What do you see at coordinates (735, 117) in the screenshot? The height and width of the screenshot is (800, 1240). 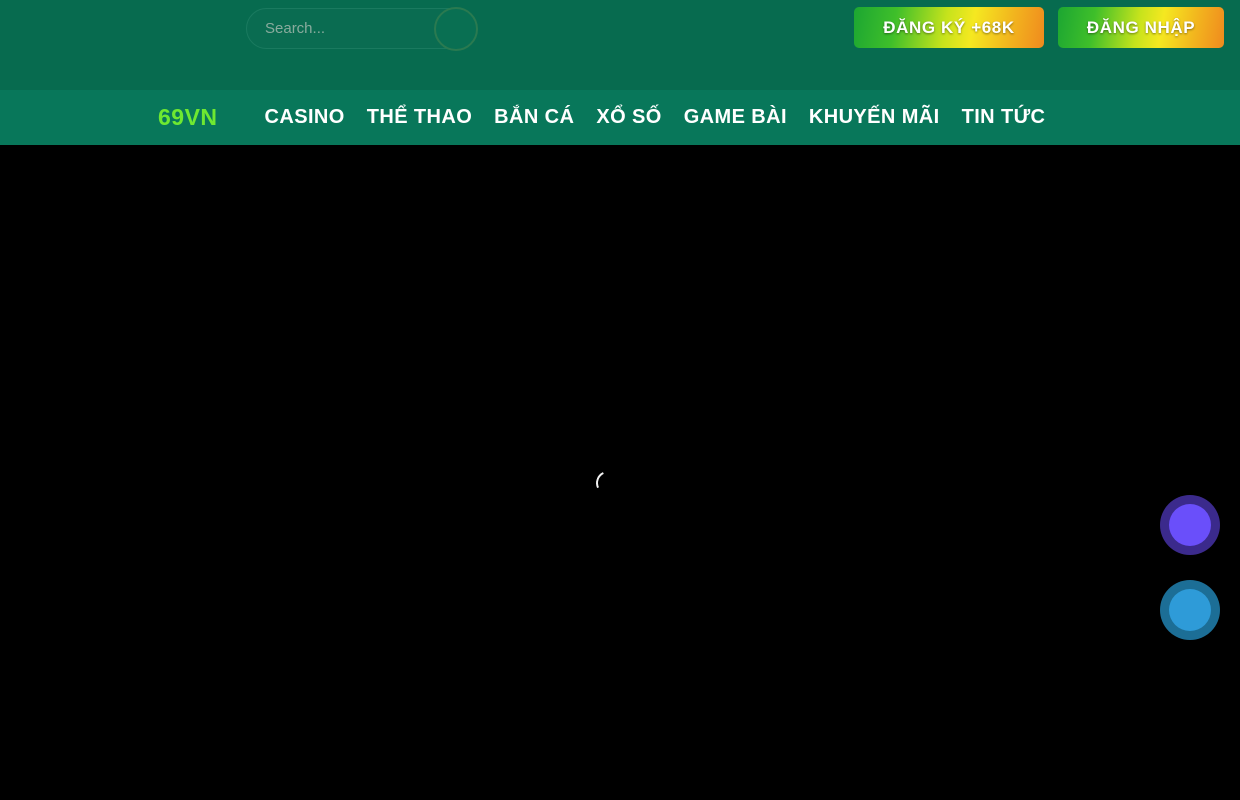 I see `nav-item-game-bai: GAME BÀI` at bounding box center [735, 117].